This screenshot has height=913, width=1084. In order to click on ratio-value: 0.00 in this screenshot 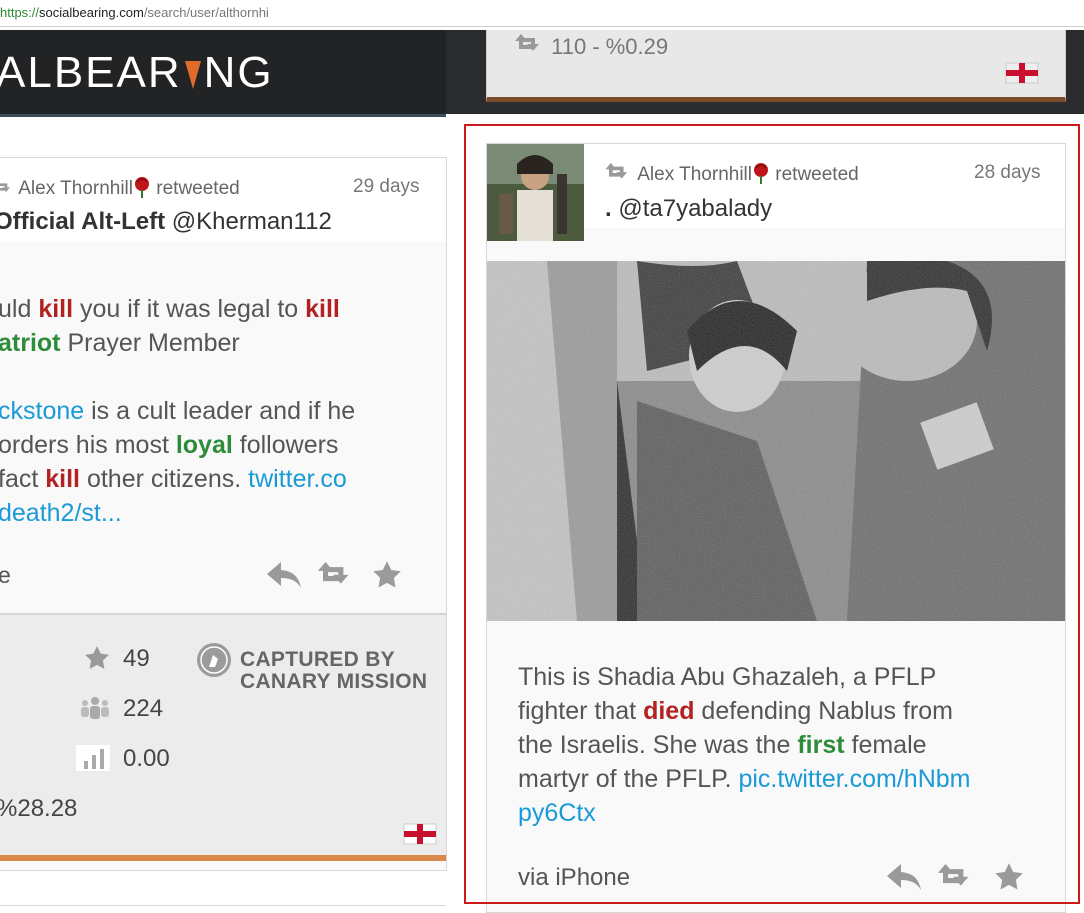, I will do `click(146, 758)`.